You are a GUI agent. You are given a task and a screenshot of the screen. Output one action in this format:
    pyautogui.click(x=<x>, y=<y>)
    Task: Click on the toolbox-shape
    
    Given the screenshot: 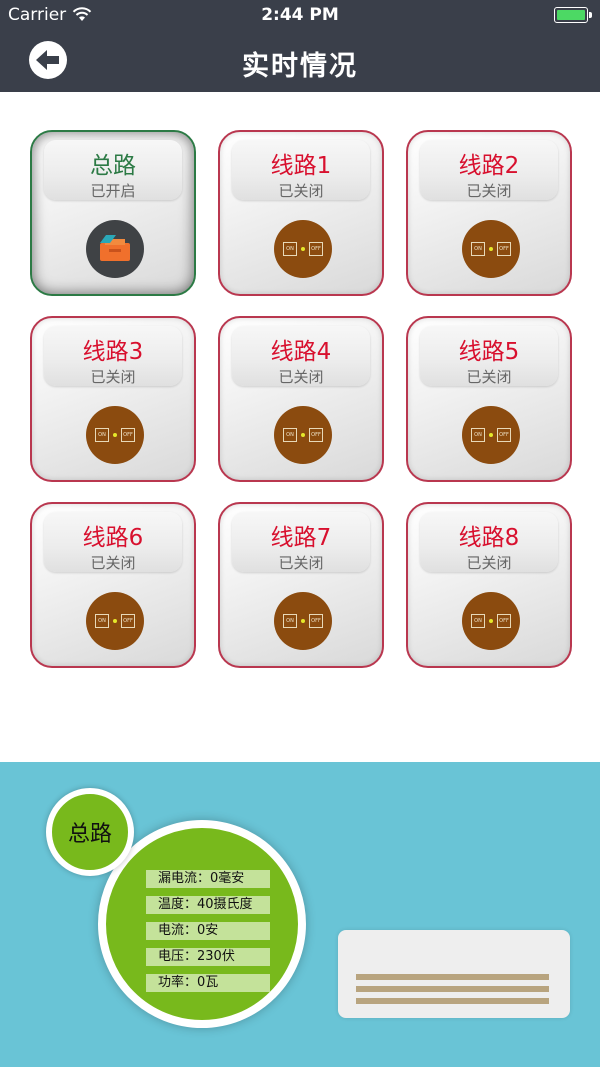 What is the action you would take?
    pyautogui.click(x=115, y=248)
    